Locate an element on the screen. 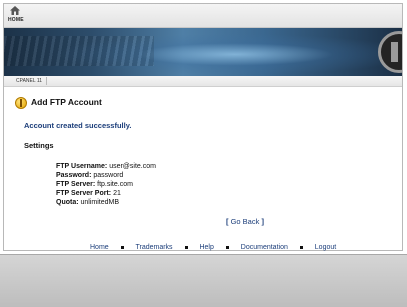 The width and height of the screenshot is (407, 307). detail-label: FTP Server Port: is located at coordinates (84, 193).